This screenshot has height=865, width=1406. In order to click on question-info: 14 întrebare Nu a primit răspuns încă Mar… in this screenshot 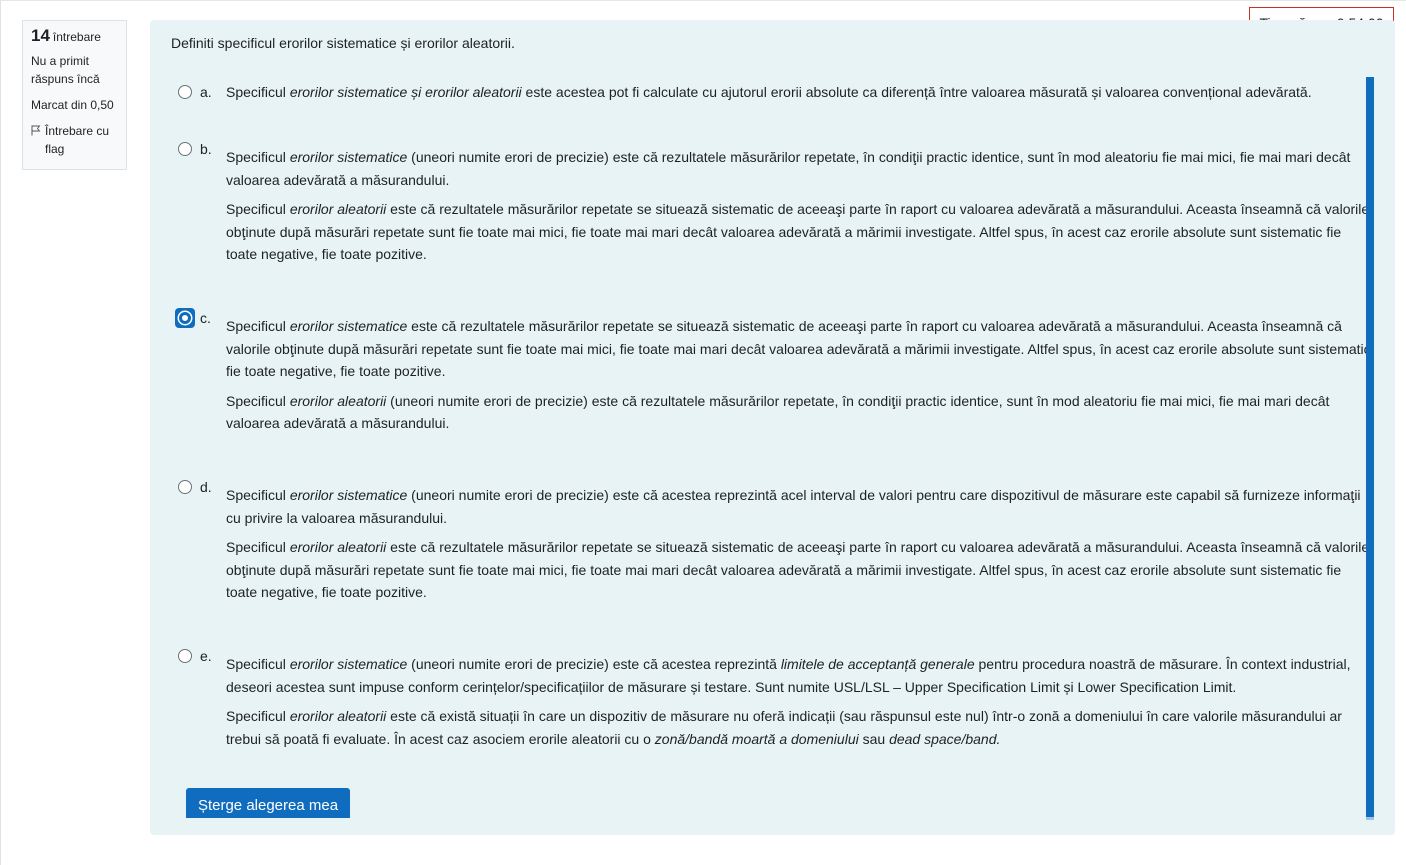, I will do `click(74, 95)`.